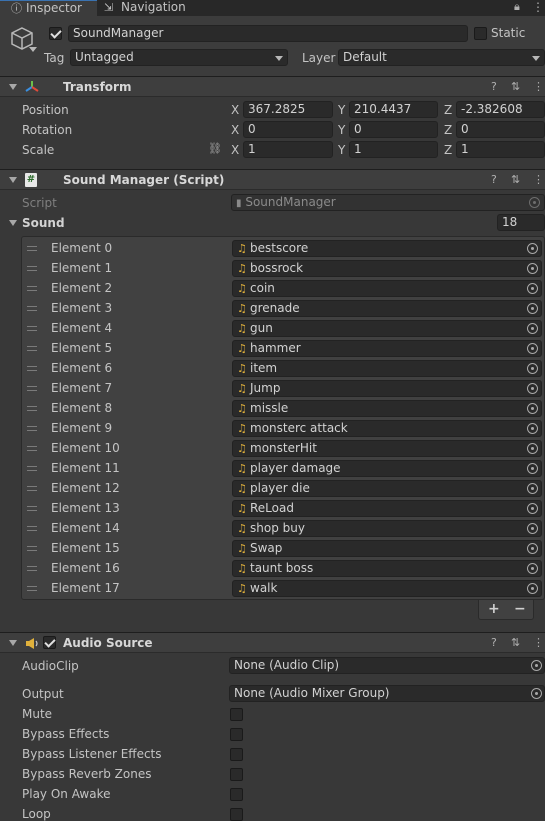 This screenshot has width=545, height=821. I want to click on audio-clip-field: ♫ bestscore, so click(387, 248).